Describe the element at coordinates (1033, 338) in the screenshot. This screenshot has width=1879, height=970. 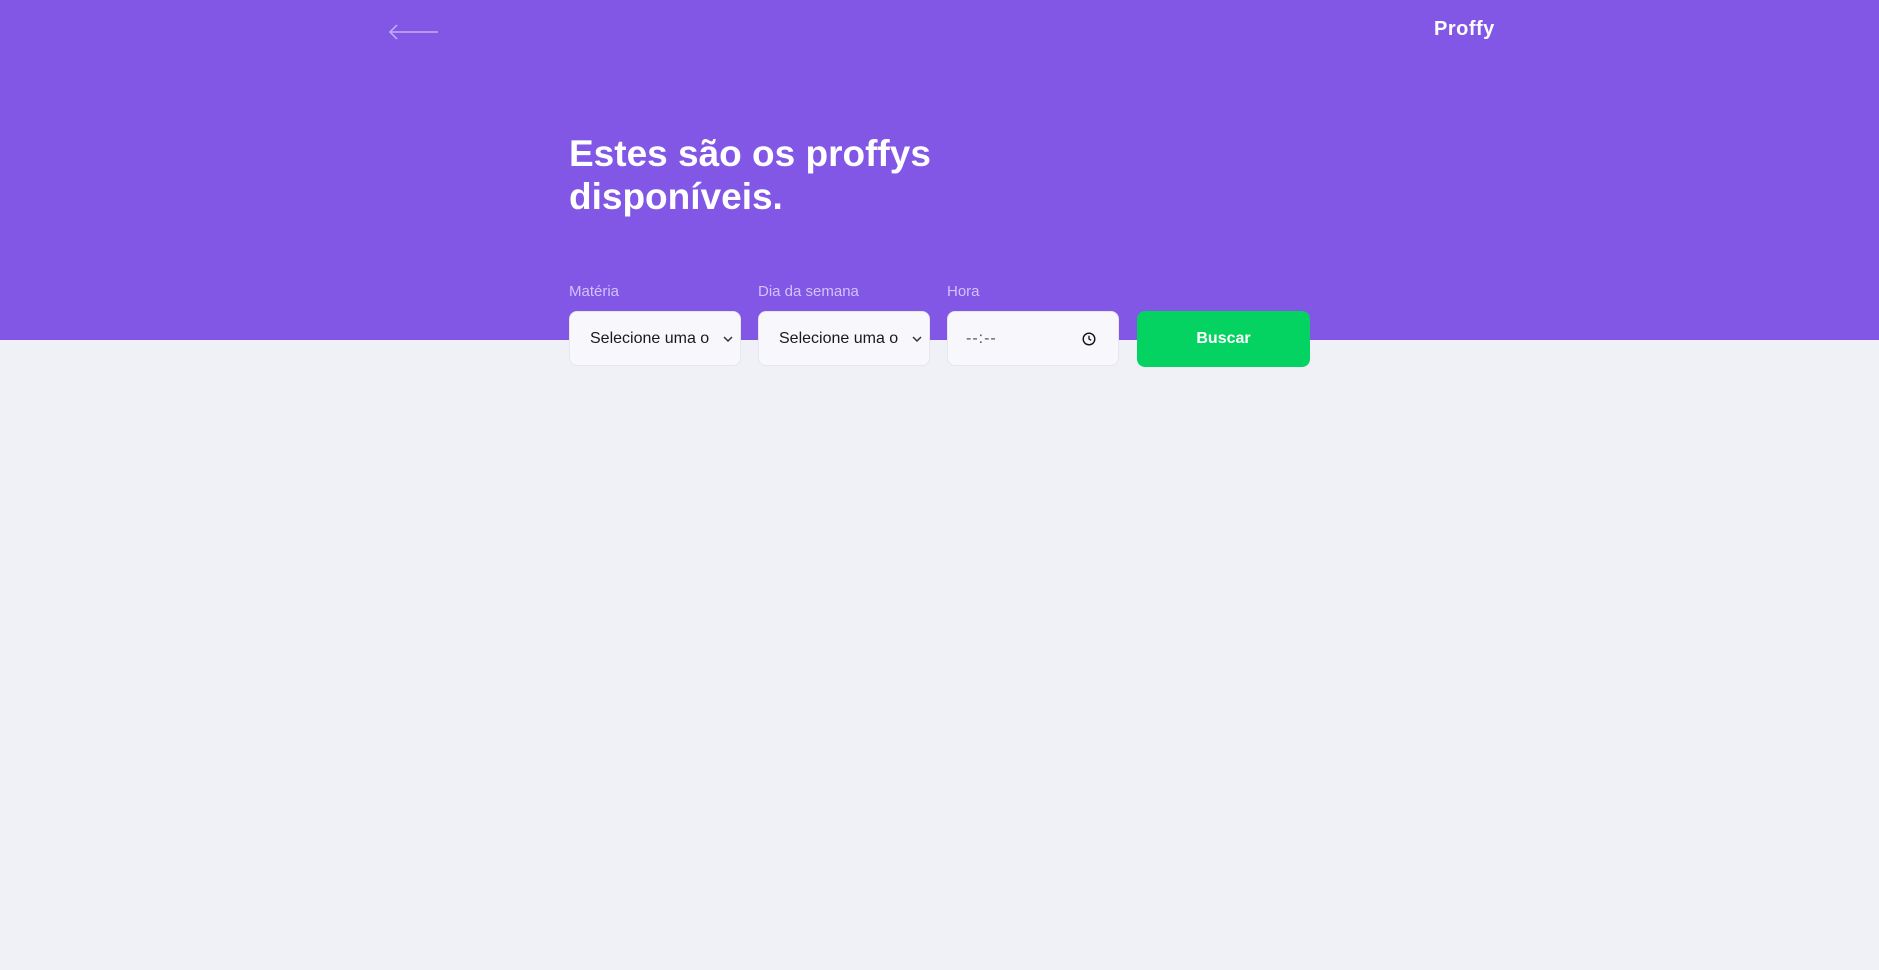
I see `time-input: --:--` at that location.